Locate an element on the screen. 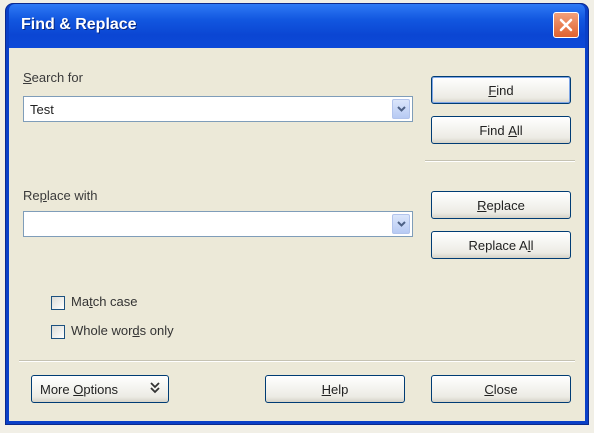 This screenshot has height=433, width=594. double-chevron-down-icon is located at coordinates (155, 388).